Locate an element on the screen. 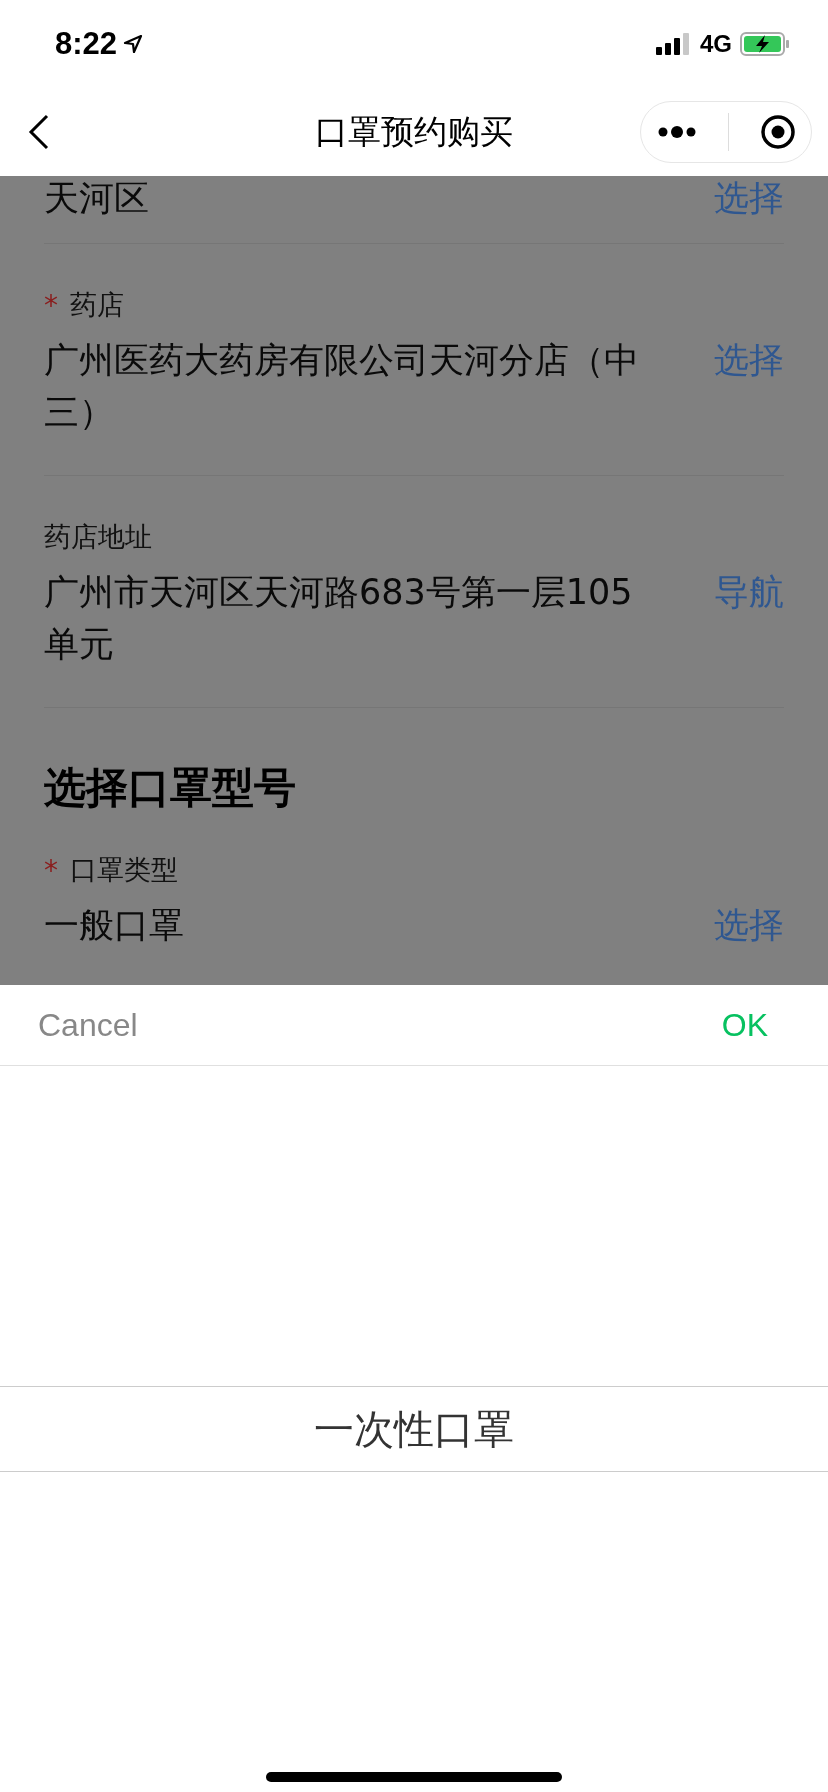 The height and width of the screenshot is (1792, 828). field-value: 广州市天河区天河路683号第一层105单元 is located at coordinates (339, 618).